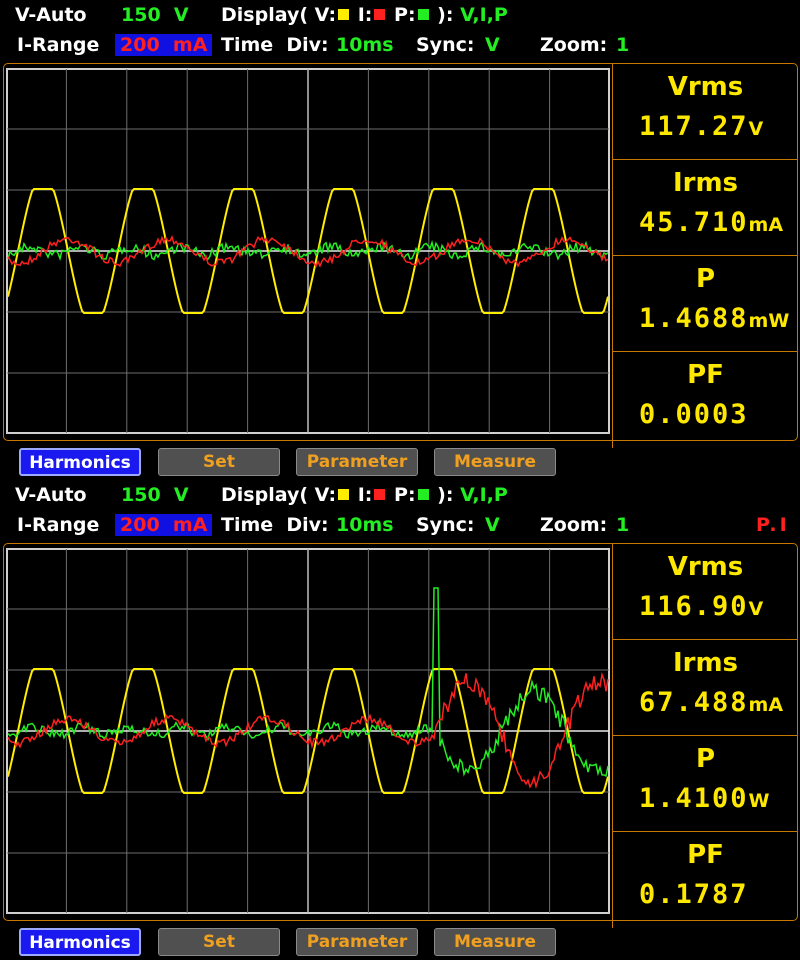 The width and height of the screenshot is (800, 960). I want to click on value-number: 67.488, so click(694, 702).